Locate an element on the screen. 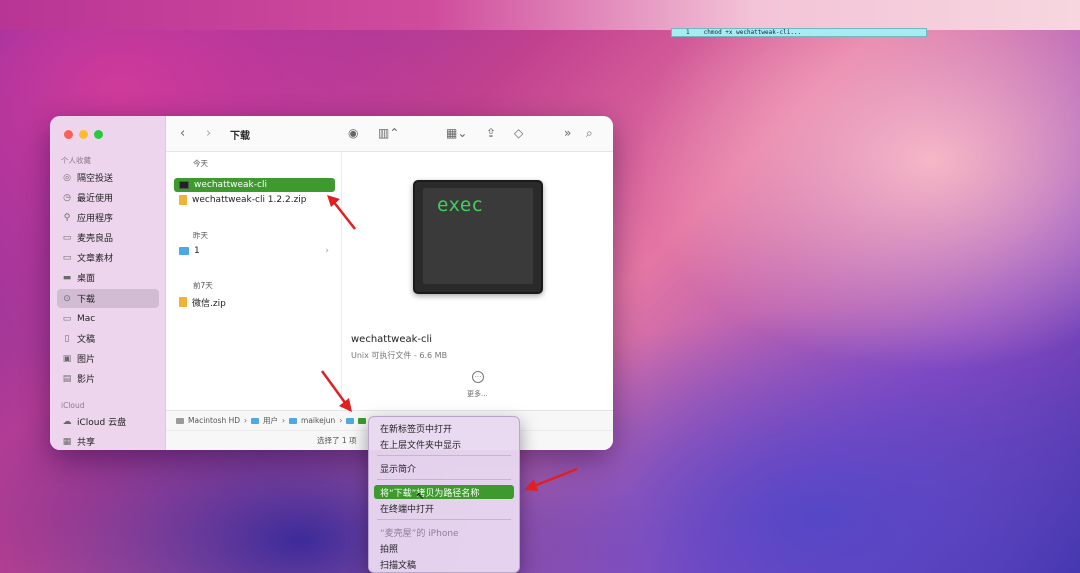 Image resolution: width=1080 pixels, height=573 pixels. file-name: 微信.zip is located at coordinates (209, 303).